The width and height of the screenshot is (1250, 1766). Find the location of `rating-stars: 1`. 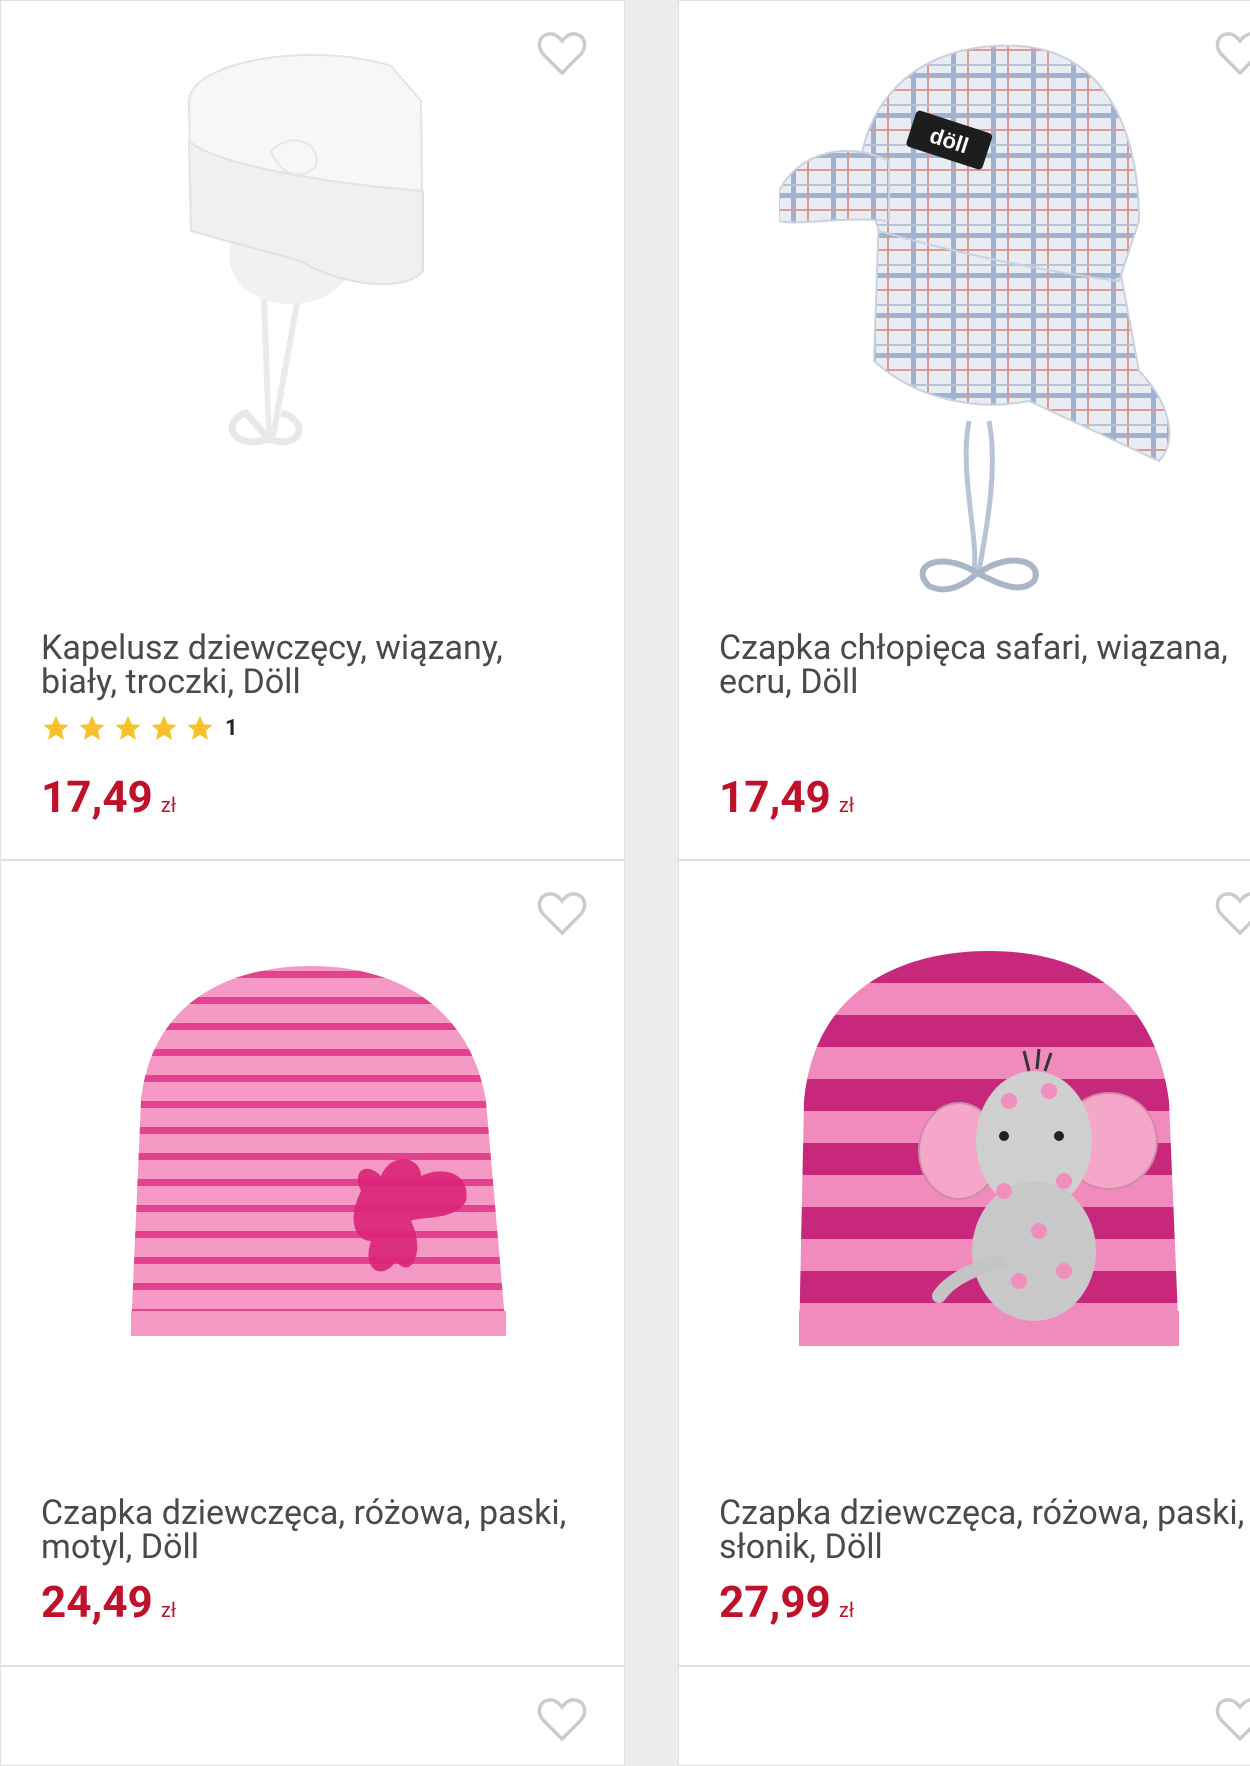

rating-stars: 1 is located at coordinates (139, 728).